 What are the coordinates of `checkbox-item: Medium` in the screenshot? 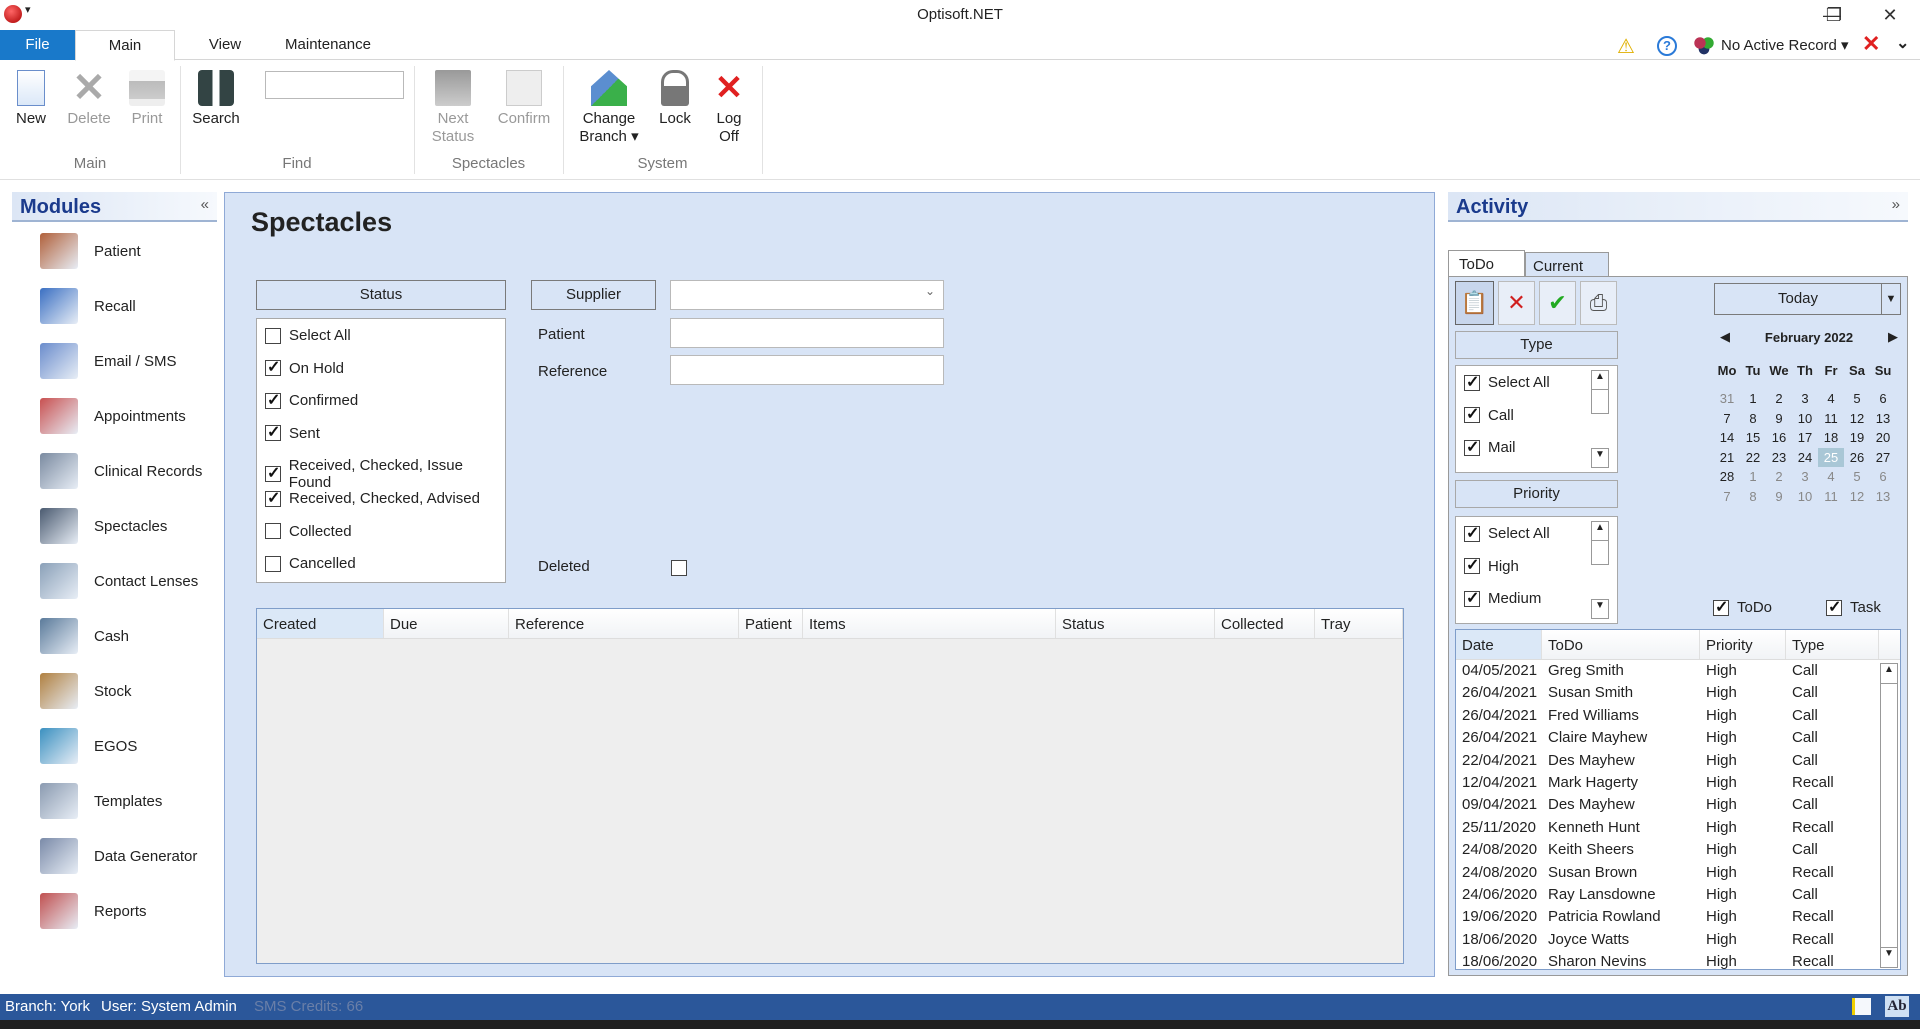 It's located at (1502, 598).